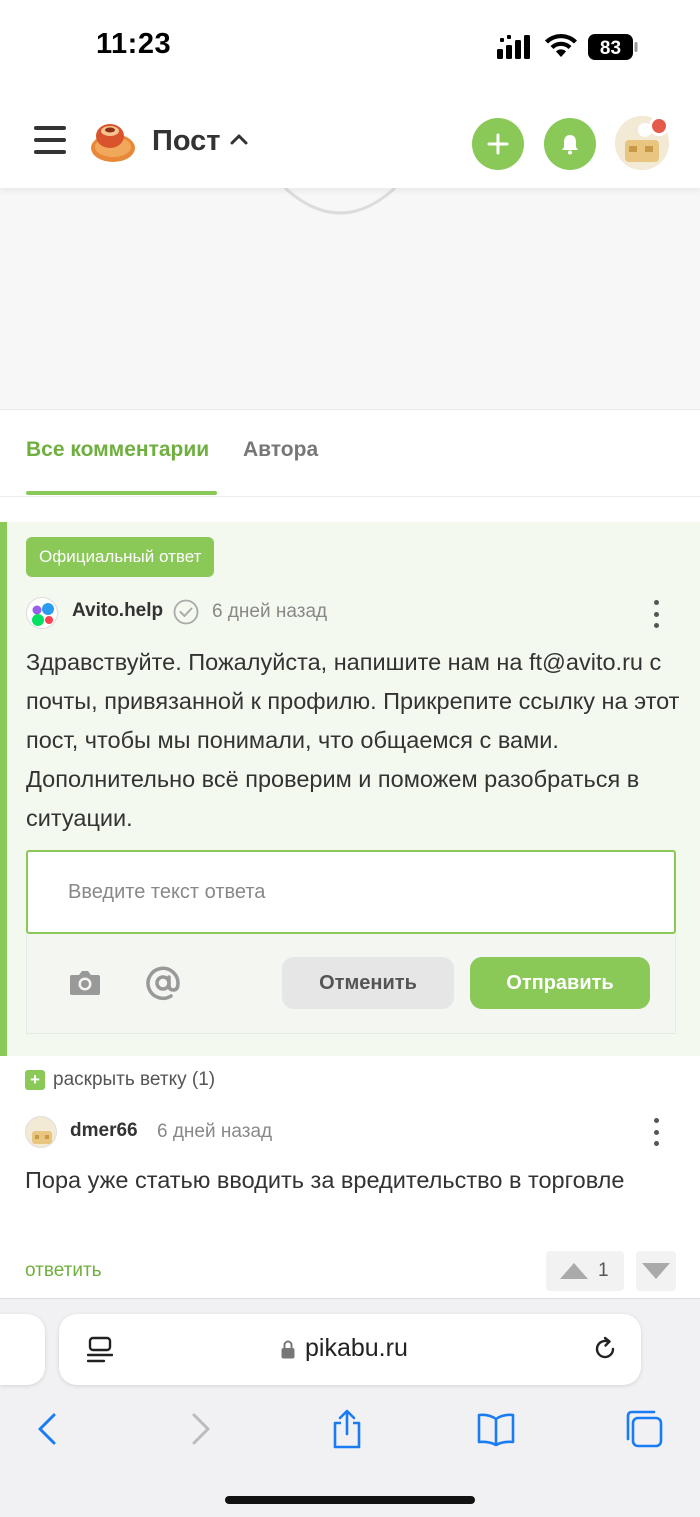 Image resolution: width=700 pixels, height=1517 pixels. What do you see at coordinates (48, 1429) in the screenshot?
I see `back-icon` at bounding box center [48, 1429].